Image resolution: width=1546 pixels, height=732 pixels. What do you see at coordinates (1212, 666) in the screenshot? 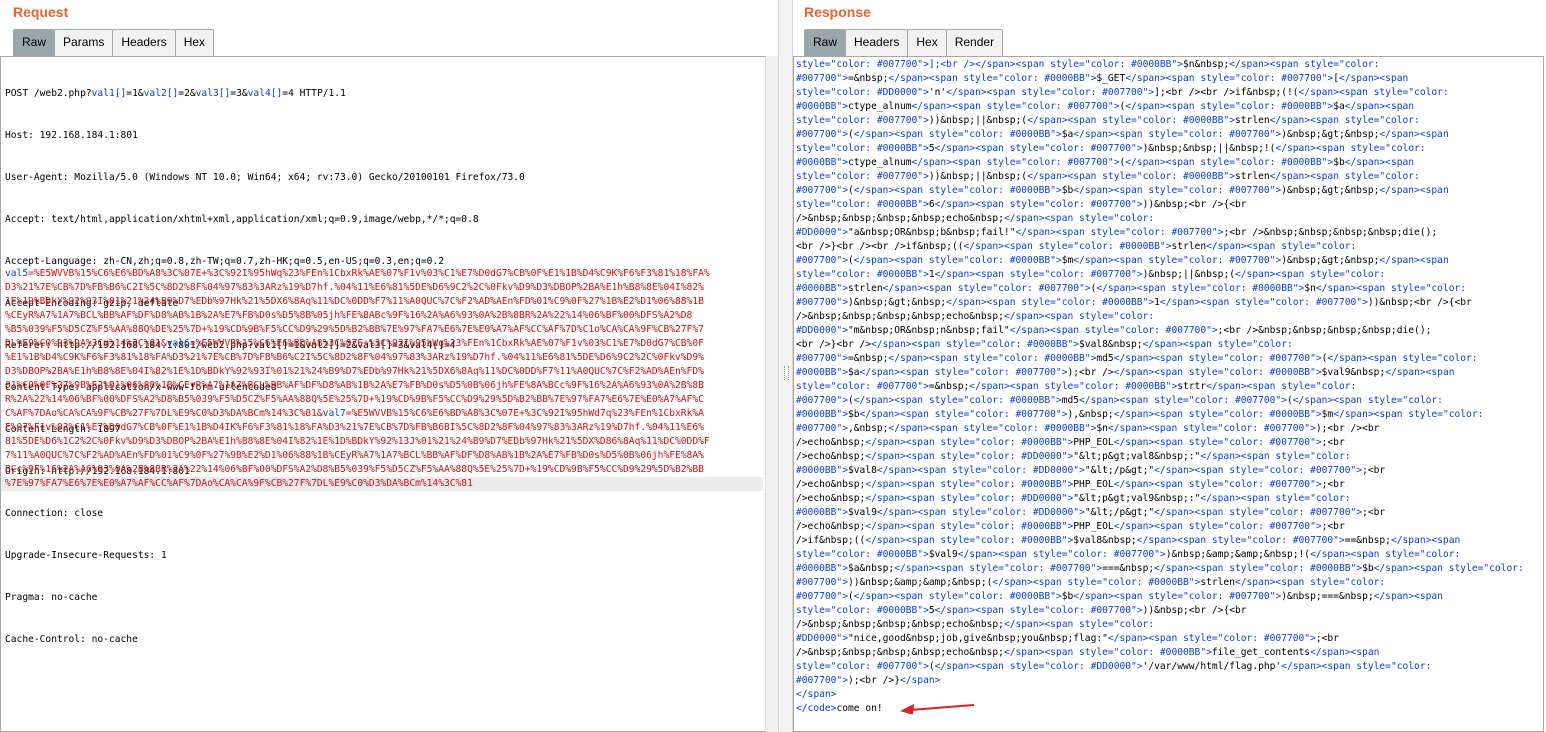
I see `code-text: '/var/www/html/flag.php'` at bounding box center [1212, 666].